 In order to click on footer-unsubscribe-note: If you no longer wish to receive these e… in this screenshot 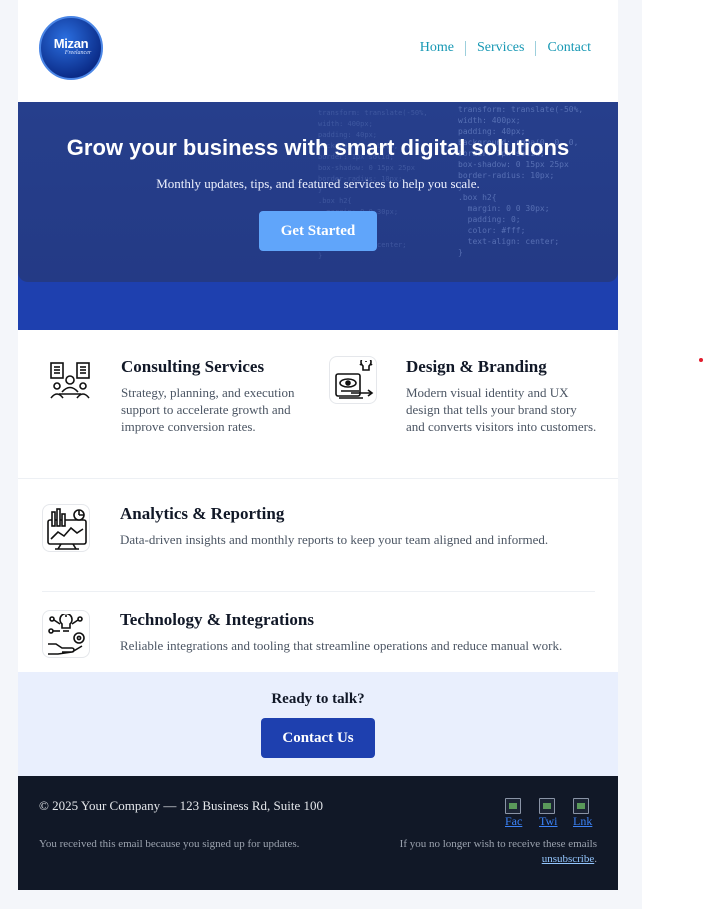, I will do `click(477, 852)`.